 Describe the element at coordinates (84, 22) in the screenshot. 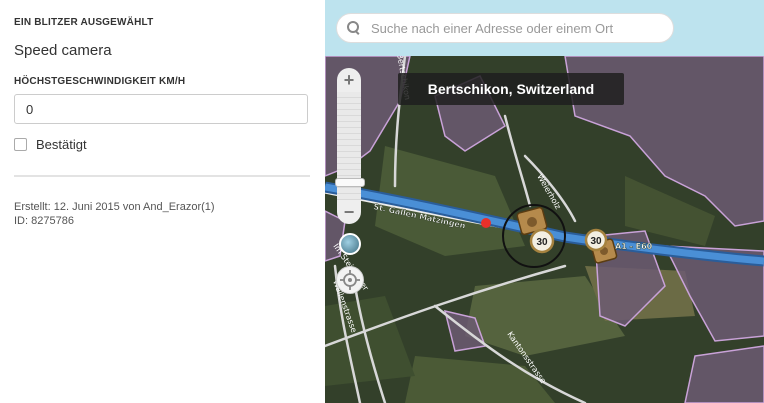

I see `selected-camera-heading: EIN BLITZER AUSGEWÄHLT` at that location.